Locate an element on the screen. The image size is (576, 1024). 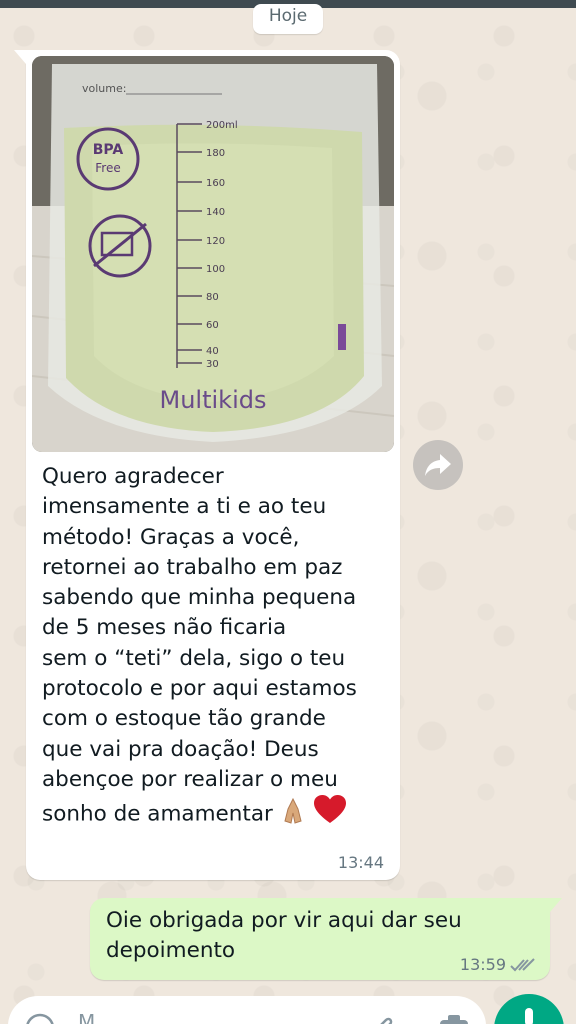
scale-label: 140 is located at coordinates (215, 212).